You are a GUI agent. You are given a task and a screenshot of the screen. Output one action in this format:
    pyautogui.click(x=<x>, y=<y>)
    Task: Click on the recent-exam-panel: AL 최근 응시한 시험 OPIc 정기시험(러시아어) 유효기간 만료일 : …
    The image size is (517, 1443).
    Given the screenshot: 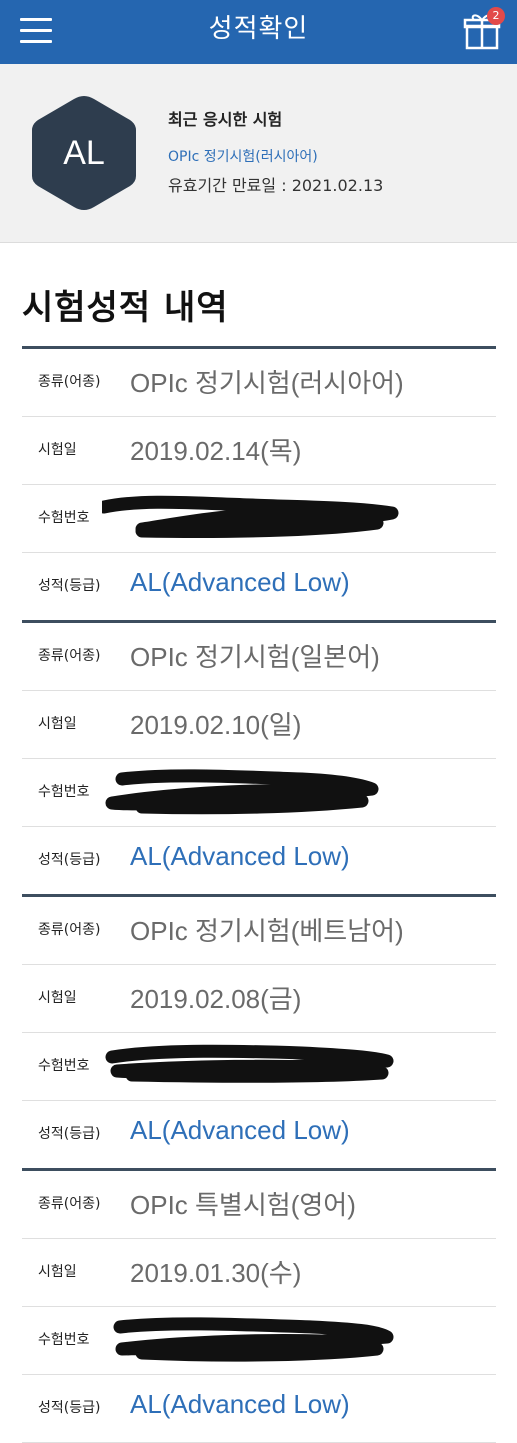 What is the action you would take?
    pyautogui.click(x=258, y=153)
    